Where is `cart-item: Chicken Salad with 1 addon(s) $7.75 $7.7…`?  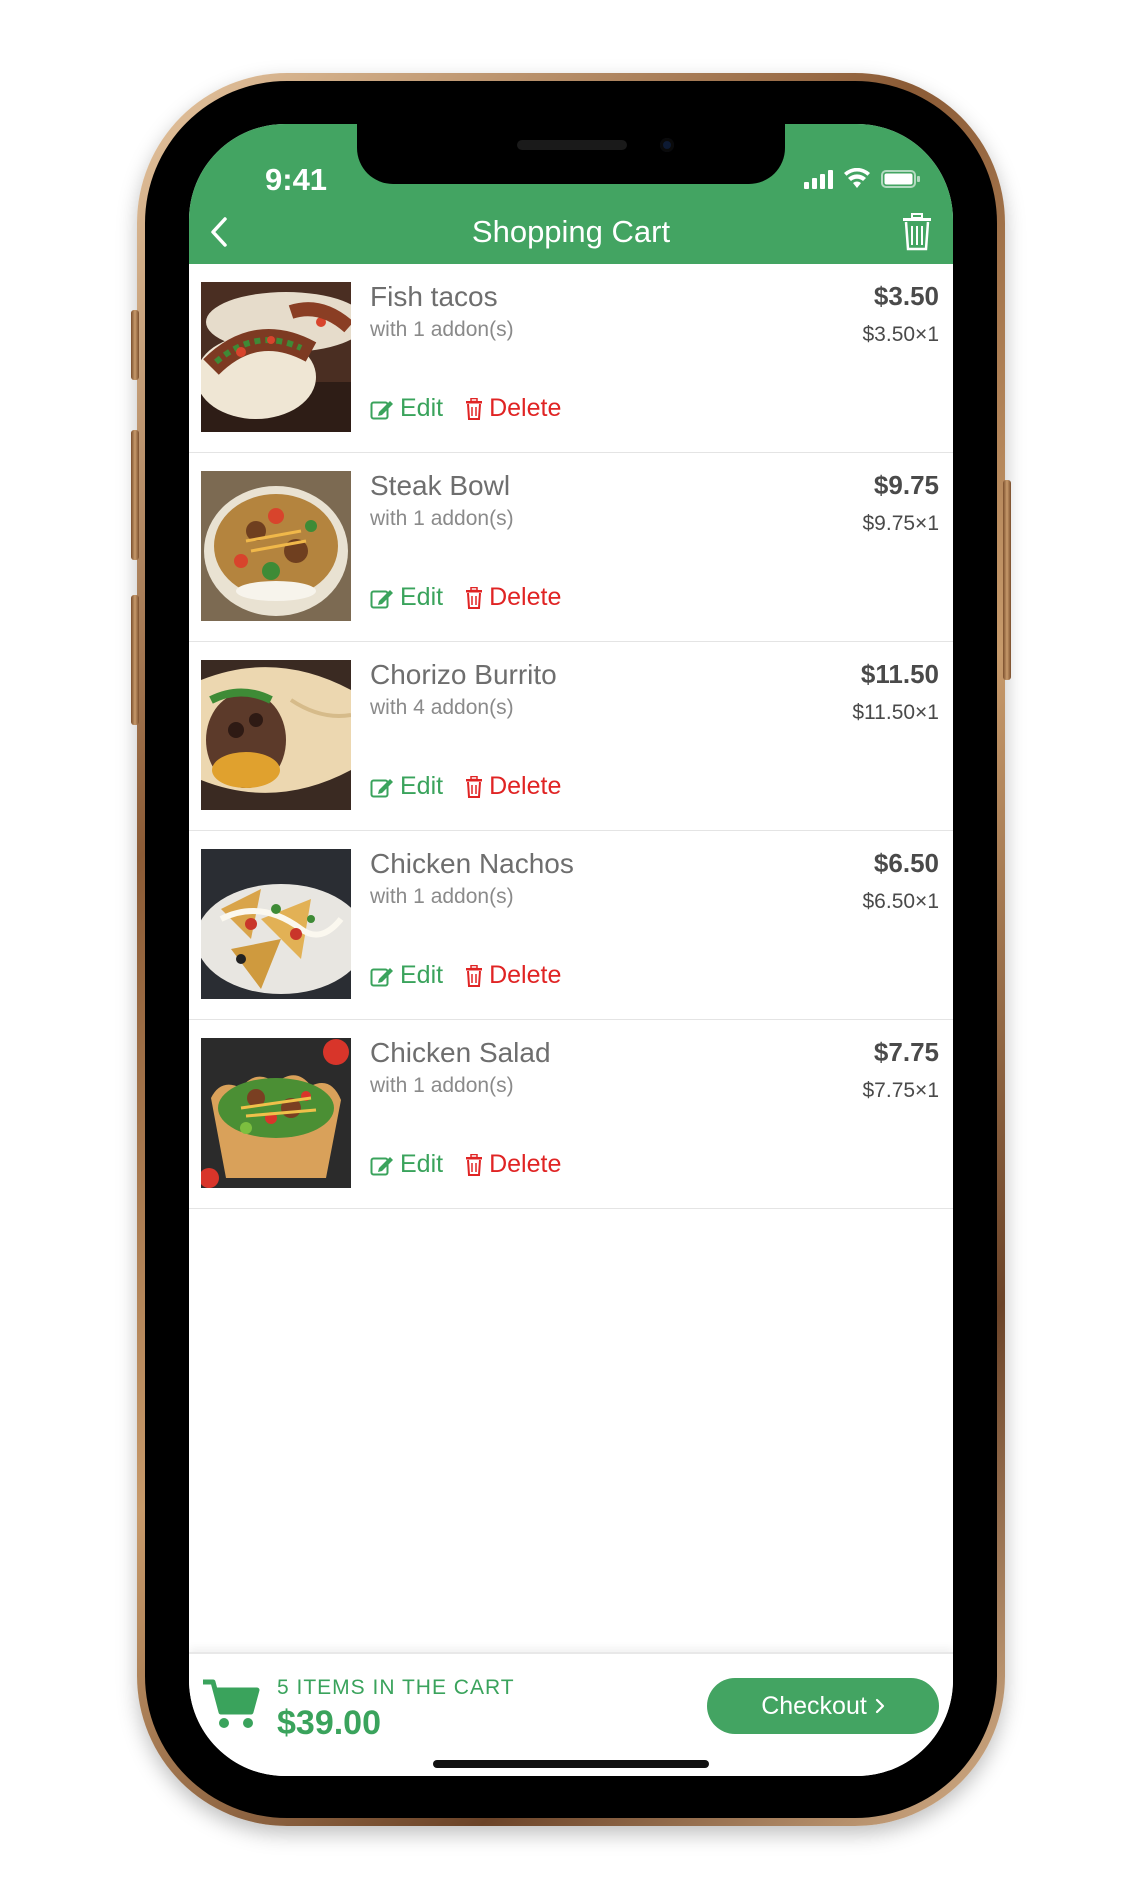
cart-item: Chicken Salad with 1 addon(s) $7.75 $7.7… is located at coordinates (571, 1114).